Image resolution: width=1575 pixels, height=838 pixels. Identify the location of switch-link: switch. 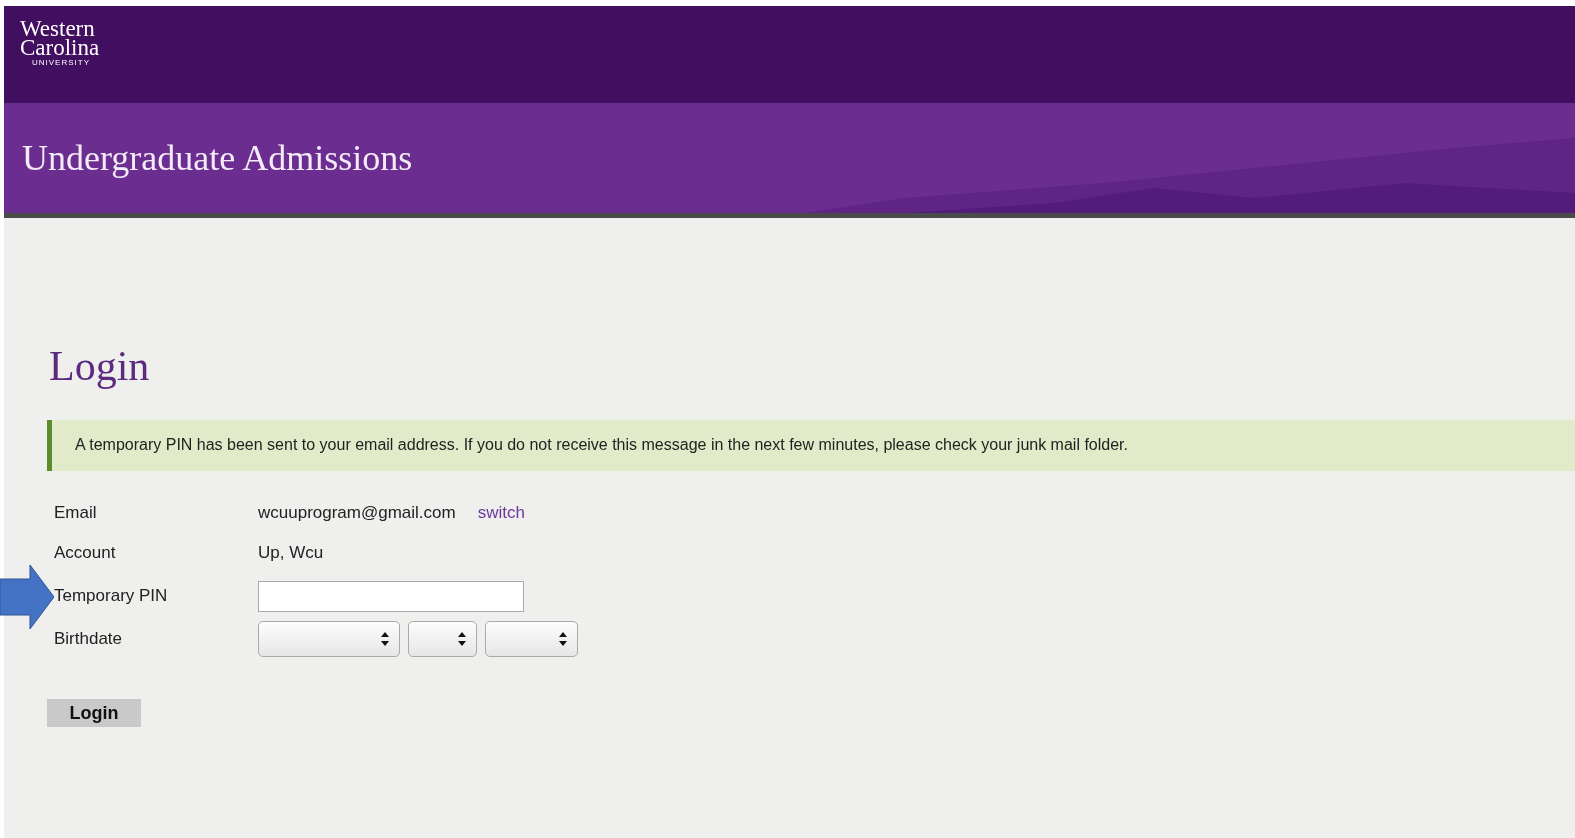
(501, 513).